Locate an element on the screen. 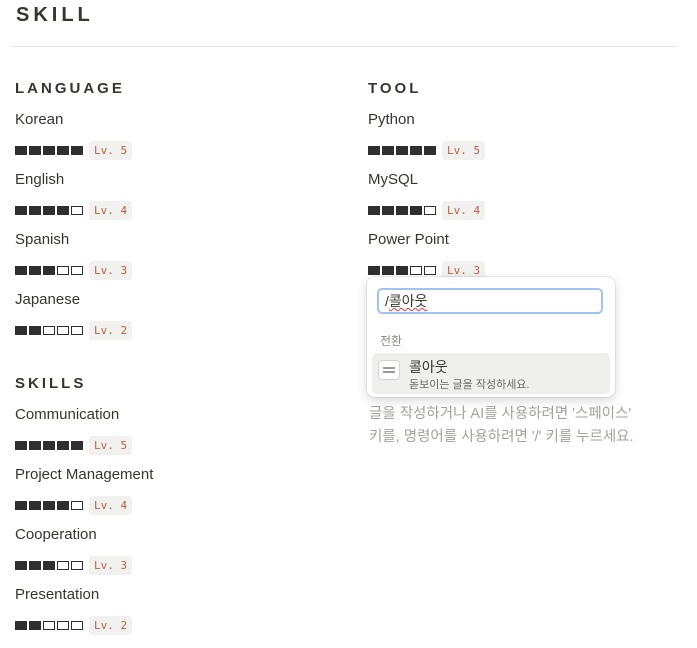  skill-name: MySQL is located at coordinates (393, 179).